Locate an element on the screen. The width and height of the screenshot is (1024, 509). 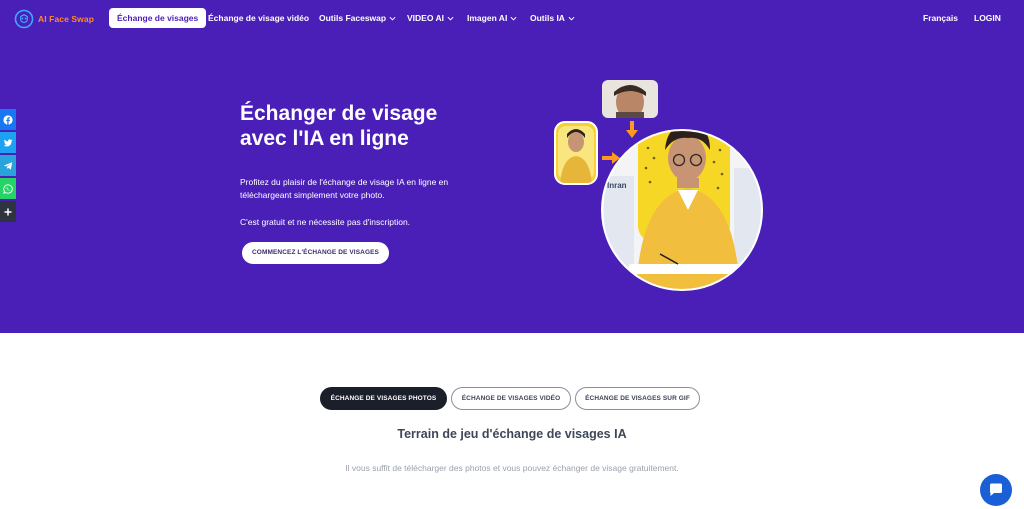
telegram-icon is located at coordinates (8, 165).